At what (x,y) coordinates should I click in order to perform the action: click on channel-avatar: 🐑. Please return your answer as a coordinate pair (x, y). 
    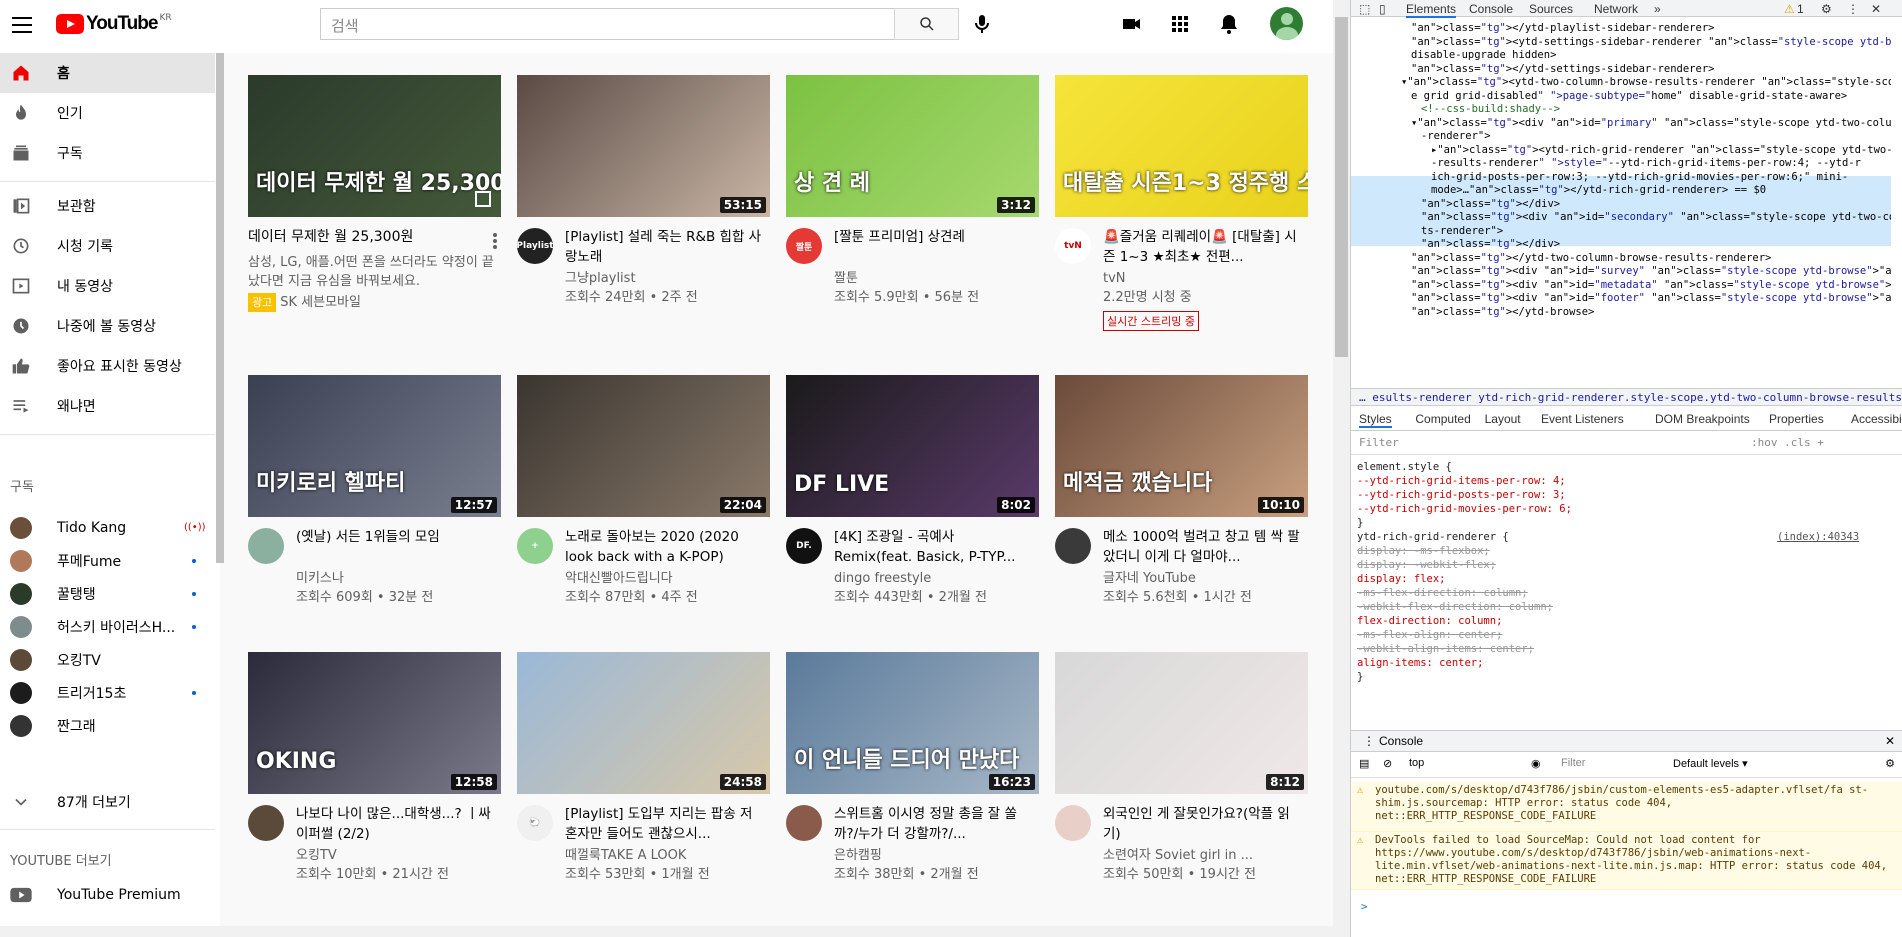
    Looking at the image, I should click on (535, 823).